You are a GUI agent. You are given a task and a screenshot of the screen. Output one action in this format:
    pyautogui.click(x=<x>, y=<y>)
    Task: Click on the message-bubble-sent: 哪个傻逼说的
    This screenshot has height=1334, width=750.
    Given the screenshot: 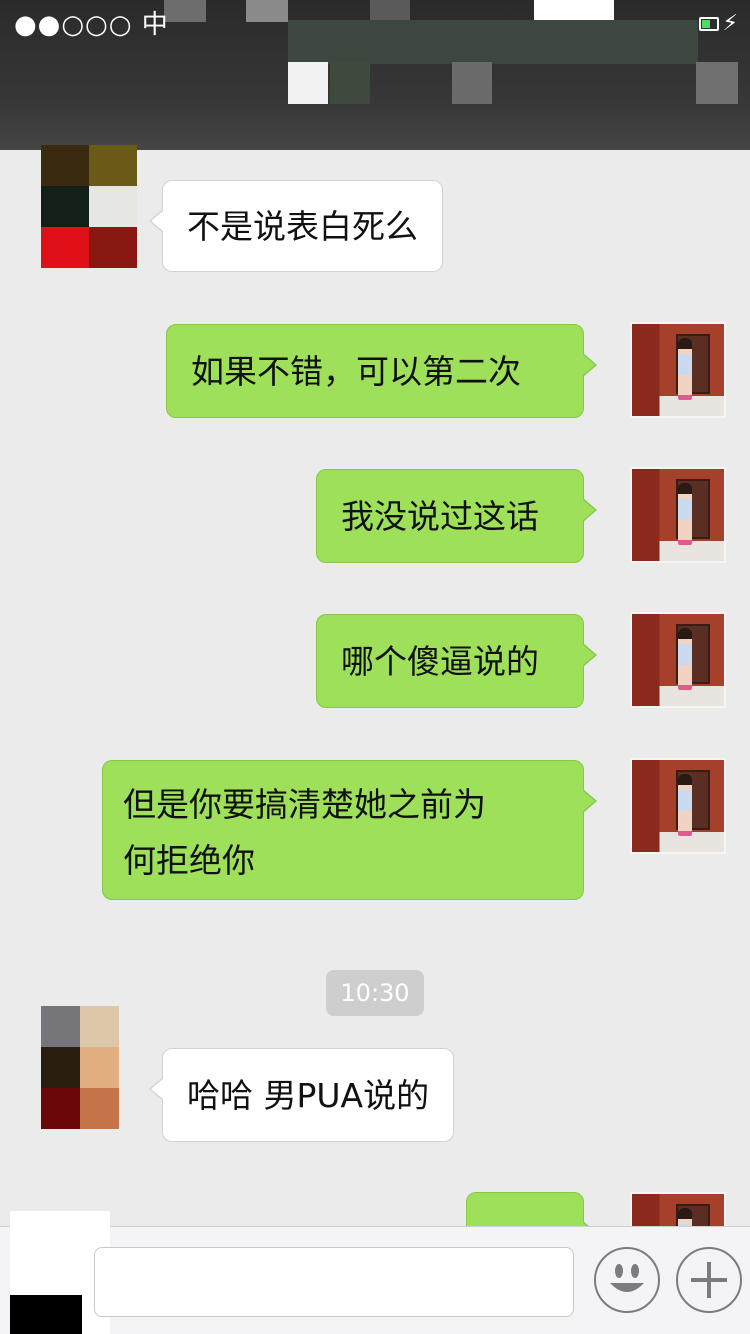 What is the action you would take?
    pyautogui.click(x=456, y=661)
    